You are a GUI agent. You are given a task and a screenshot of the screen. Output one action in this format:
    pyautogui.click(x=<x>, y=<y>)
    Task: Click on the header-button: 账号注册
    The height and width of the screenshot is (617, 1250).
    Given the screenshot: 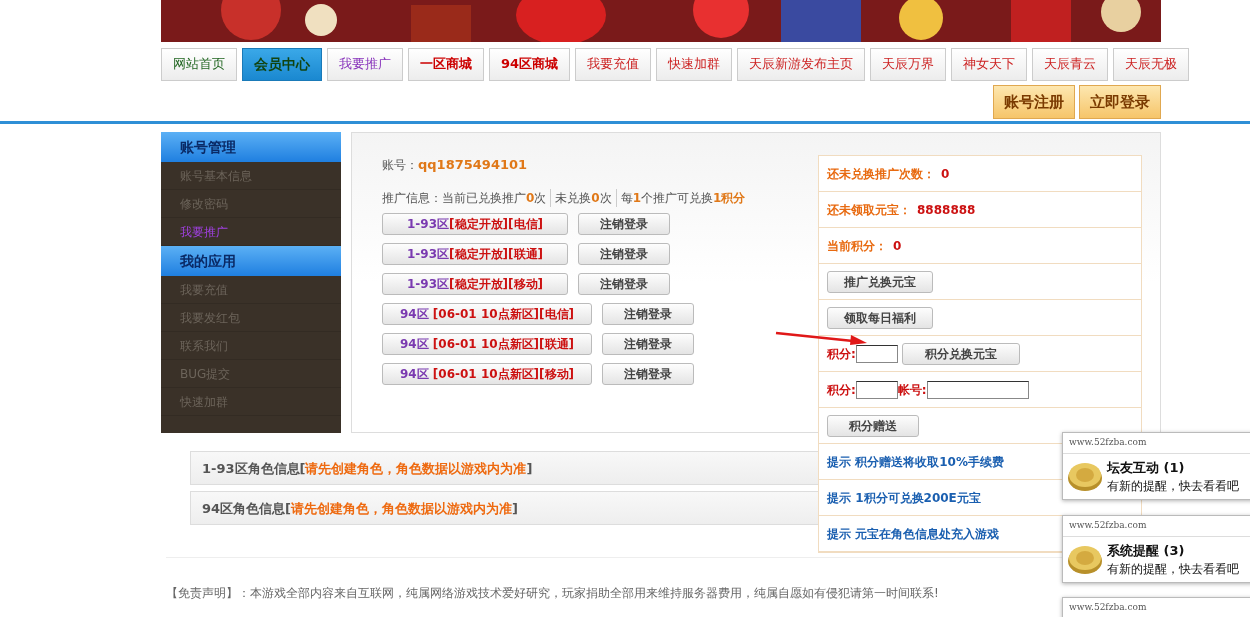 What is the action you would take?
    pyautogui.click(x=1034, y=102)
    